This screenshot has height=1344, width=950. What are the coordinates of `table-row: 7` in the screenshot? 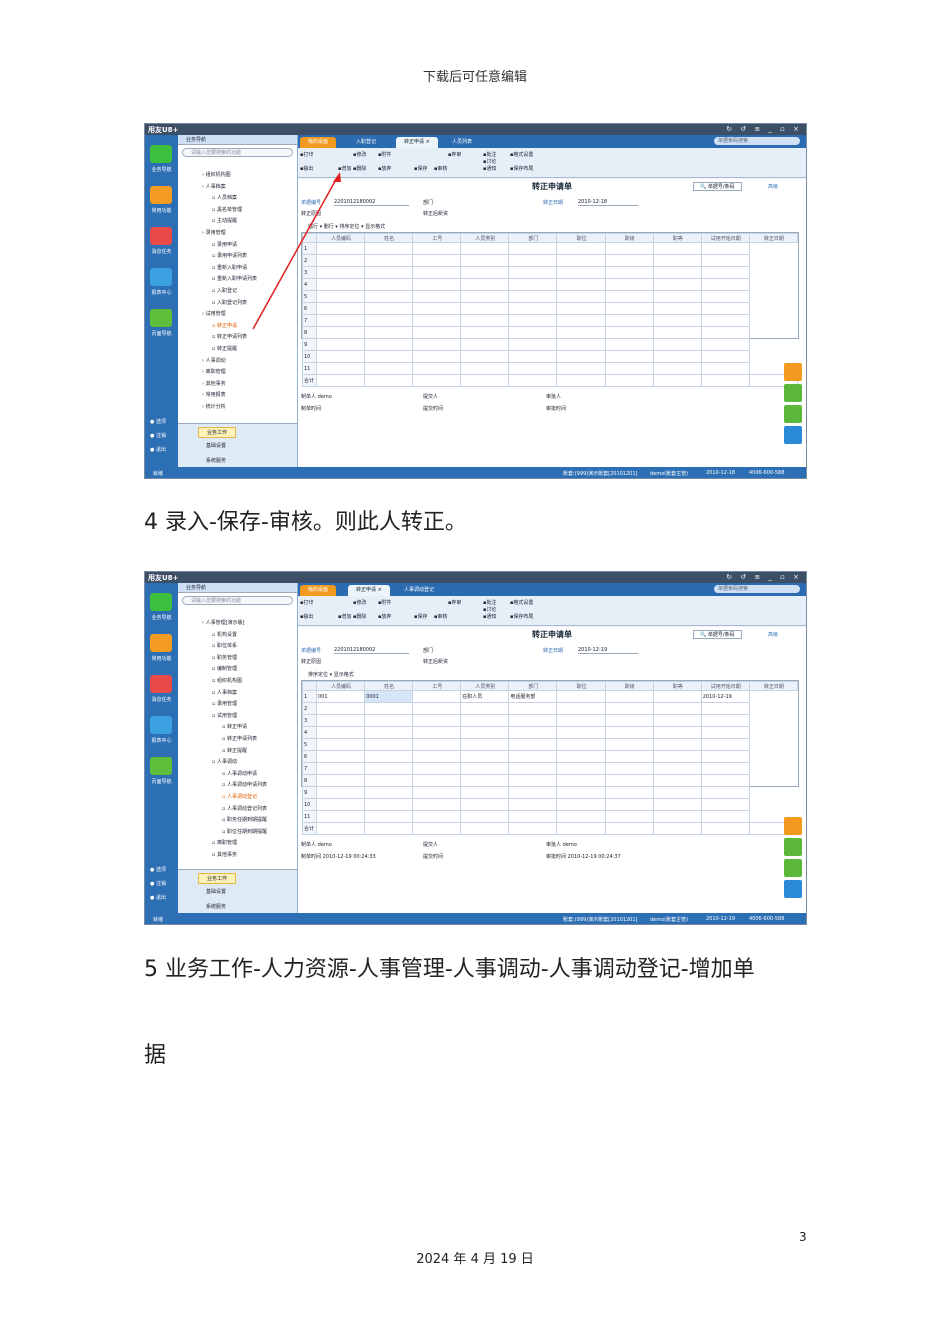 It's located at (550, 768).